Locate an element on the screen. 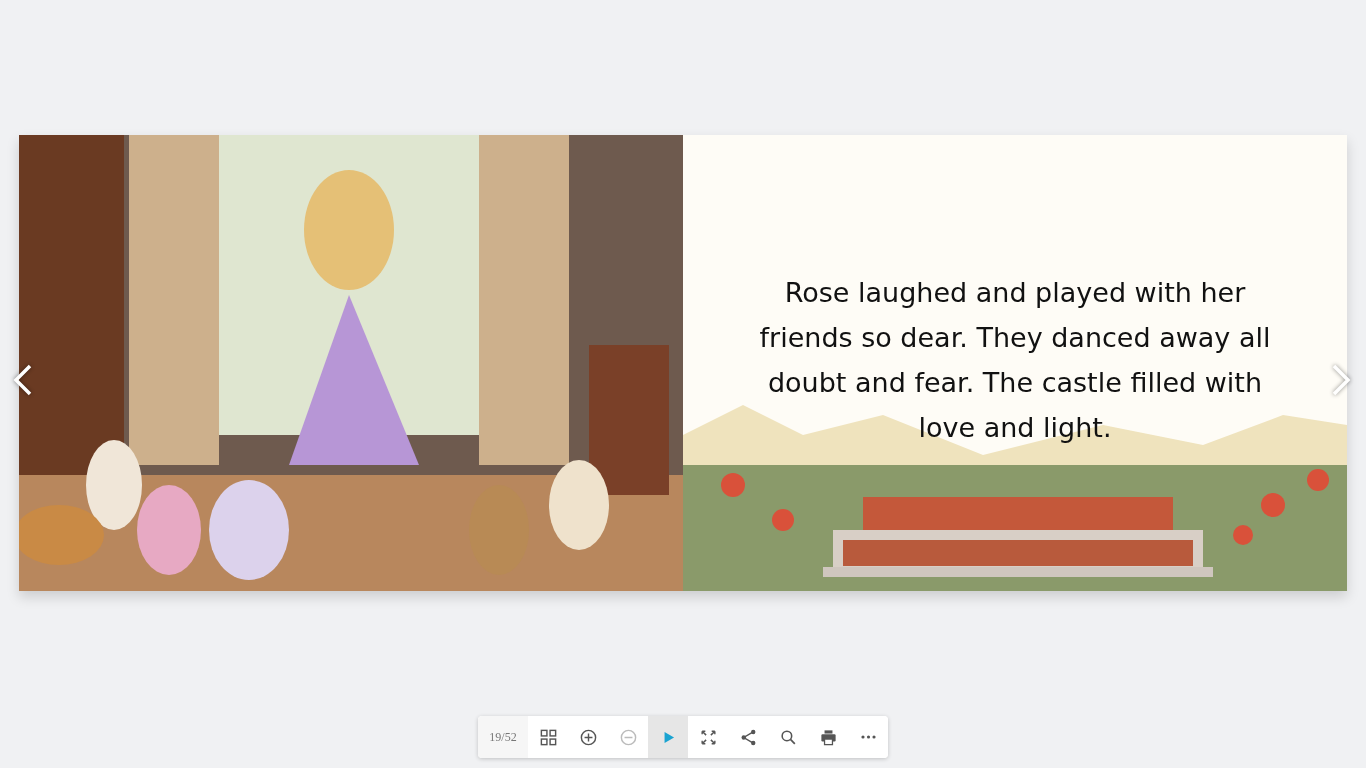 This screenshot has width=1366, height=768. story-text: Rose laughed and played with her friends so dear. They danced away all doubt and fear. The castle filled with love and light. is located at coordinates (1015, 360).